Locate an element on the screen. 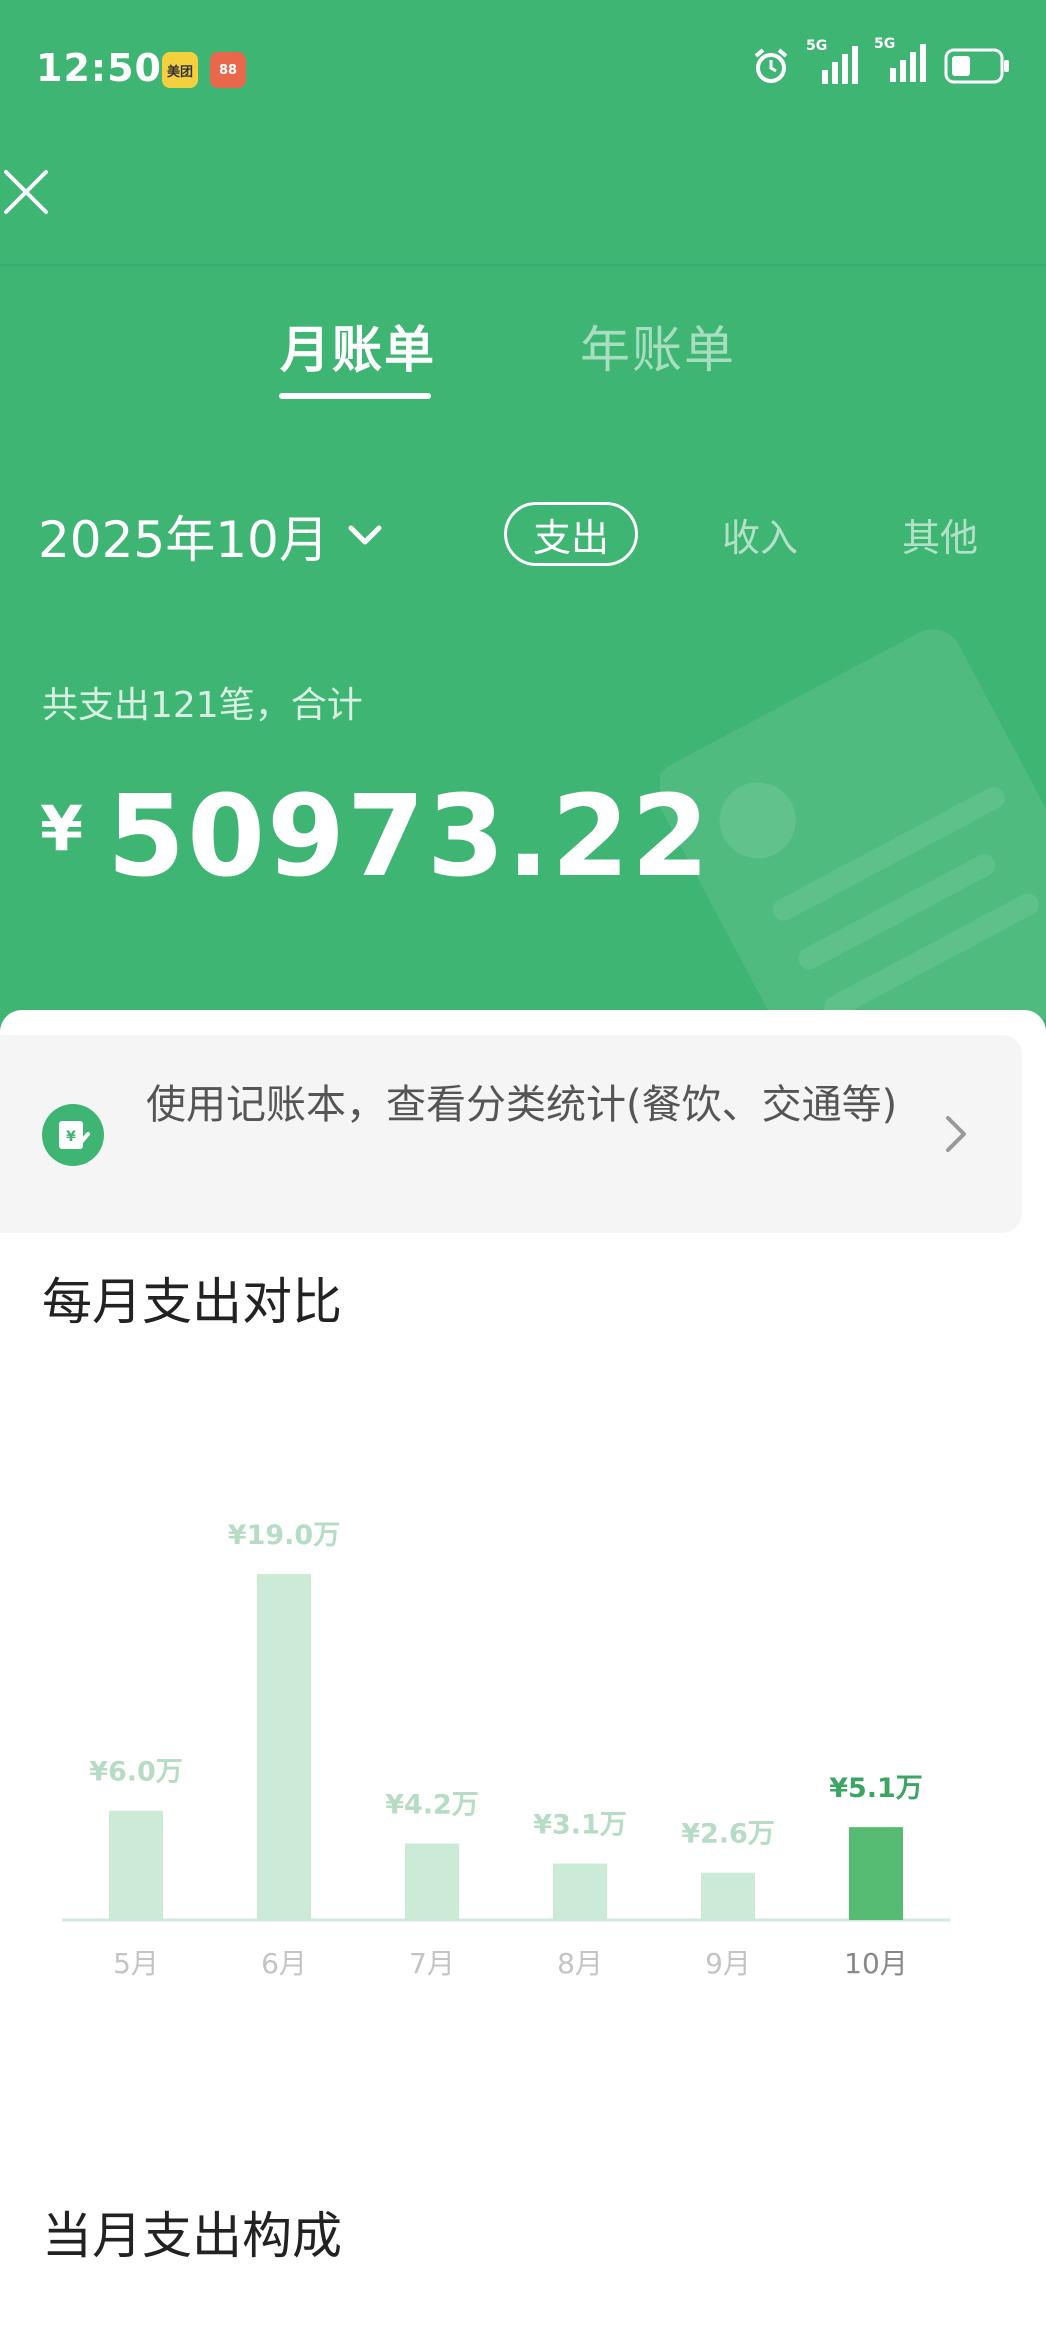 Image resolution: width=1046 pixels, height=2335 pixels. tab-yearly-bill: 年账单 is located at coordinates (658, 346).